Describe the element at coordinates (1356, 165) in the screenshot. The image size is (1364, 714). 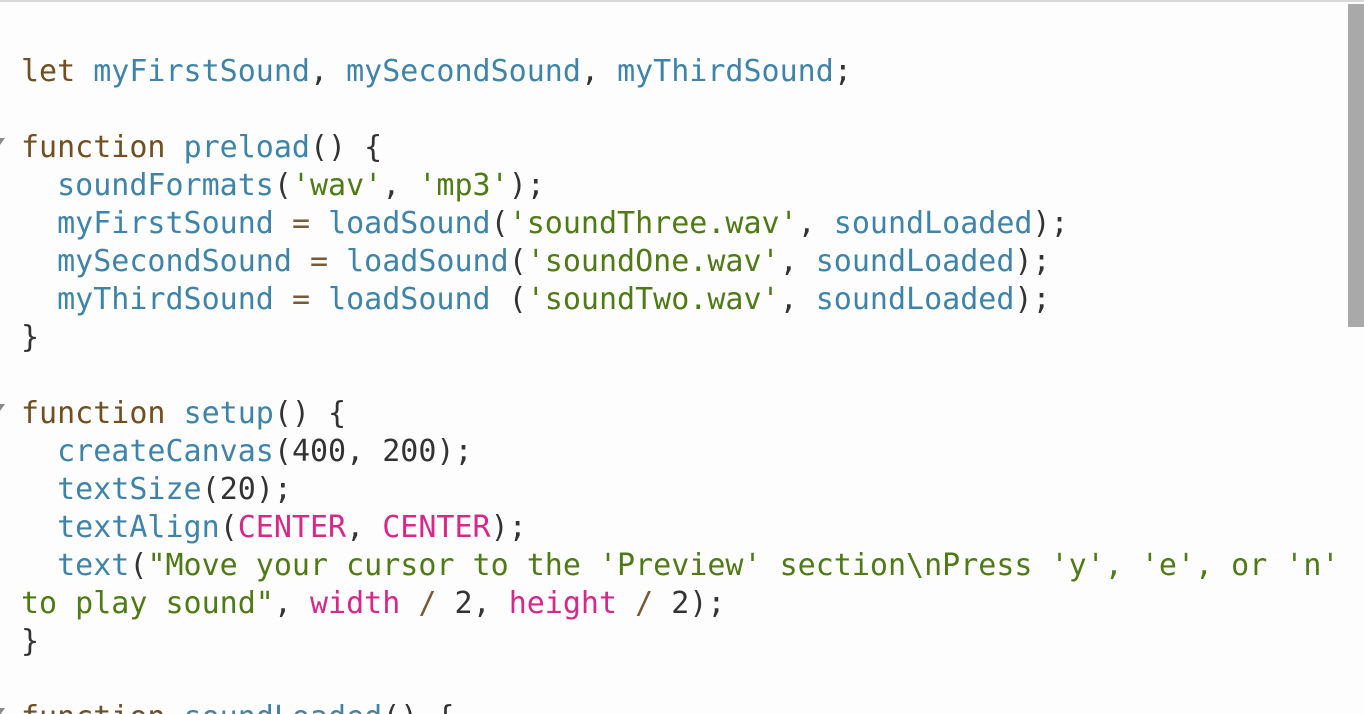
I see `vertical-scrollbar-thumb` at that location.